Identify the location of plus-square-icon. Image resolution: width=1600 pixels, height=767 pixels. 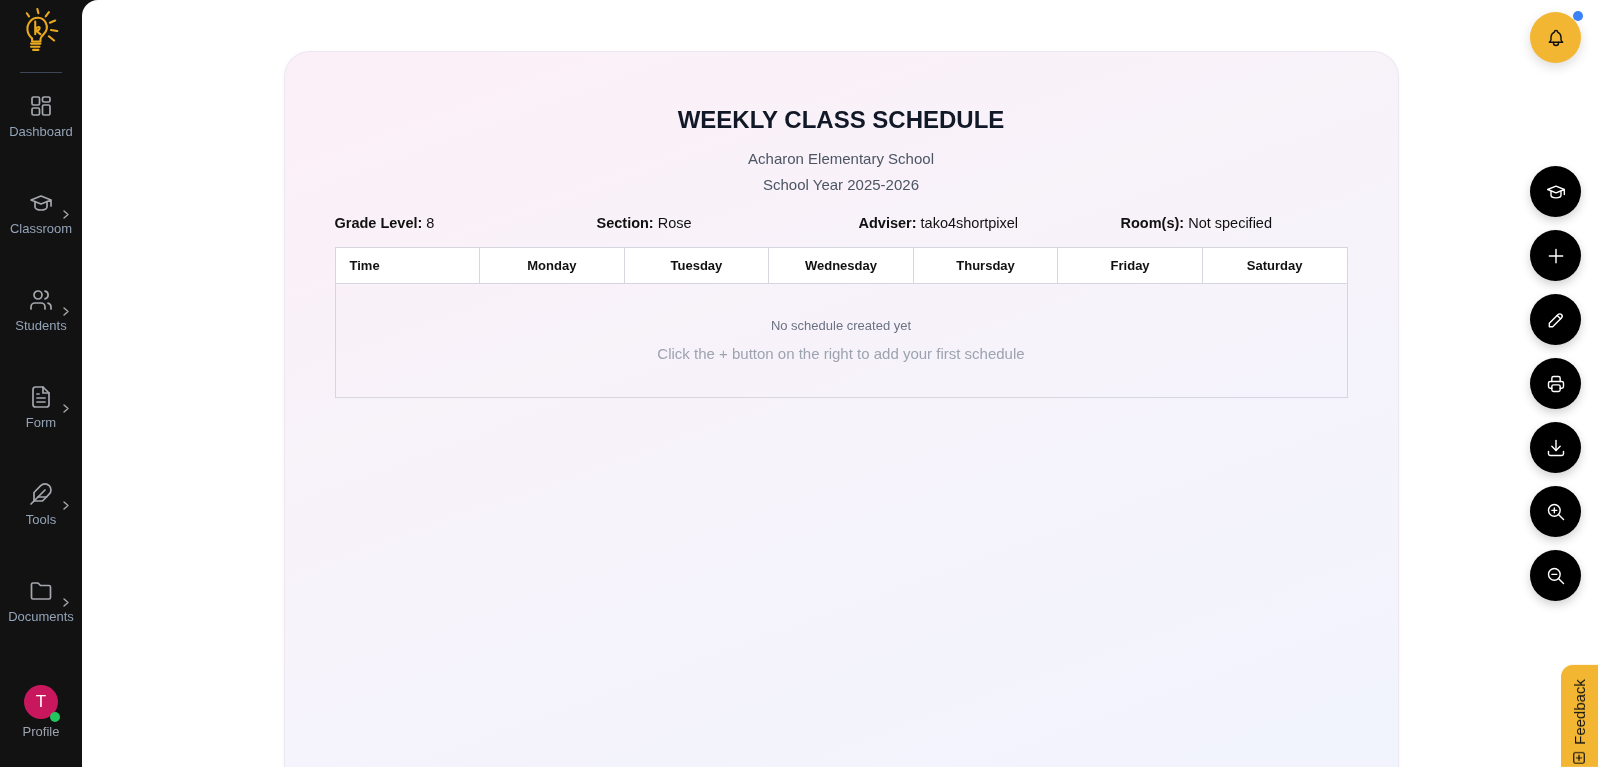
(1579, 758).